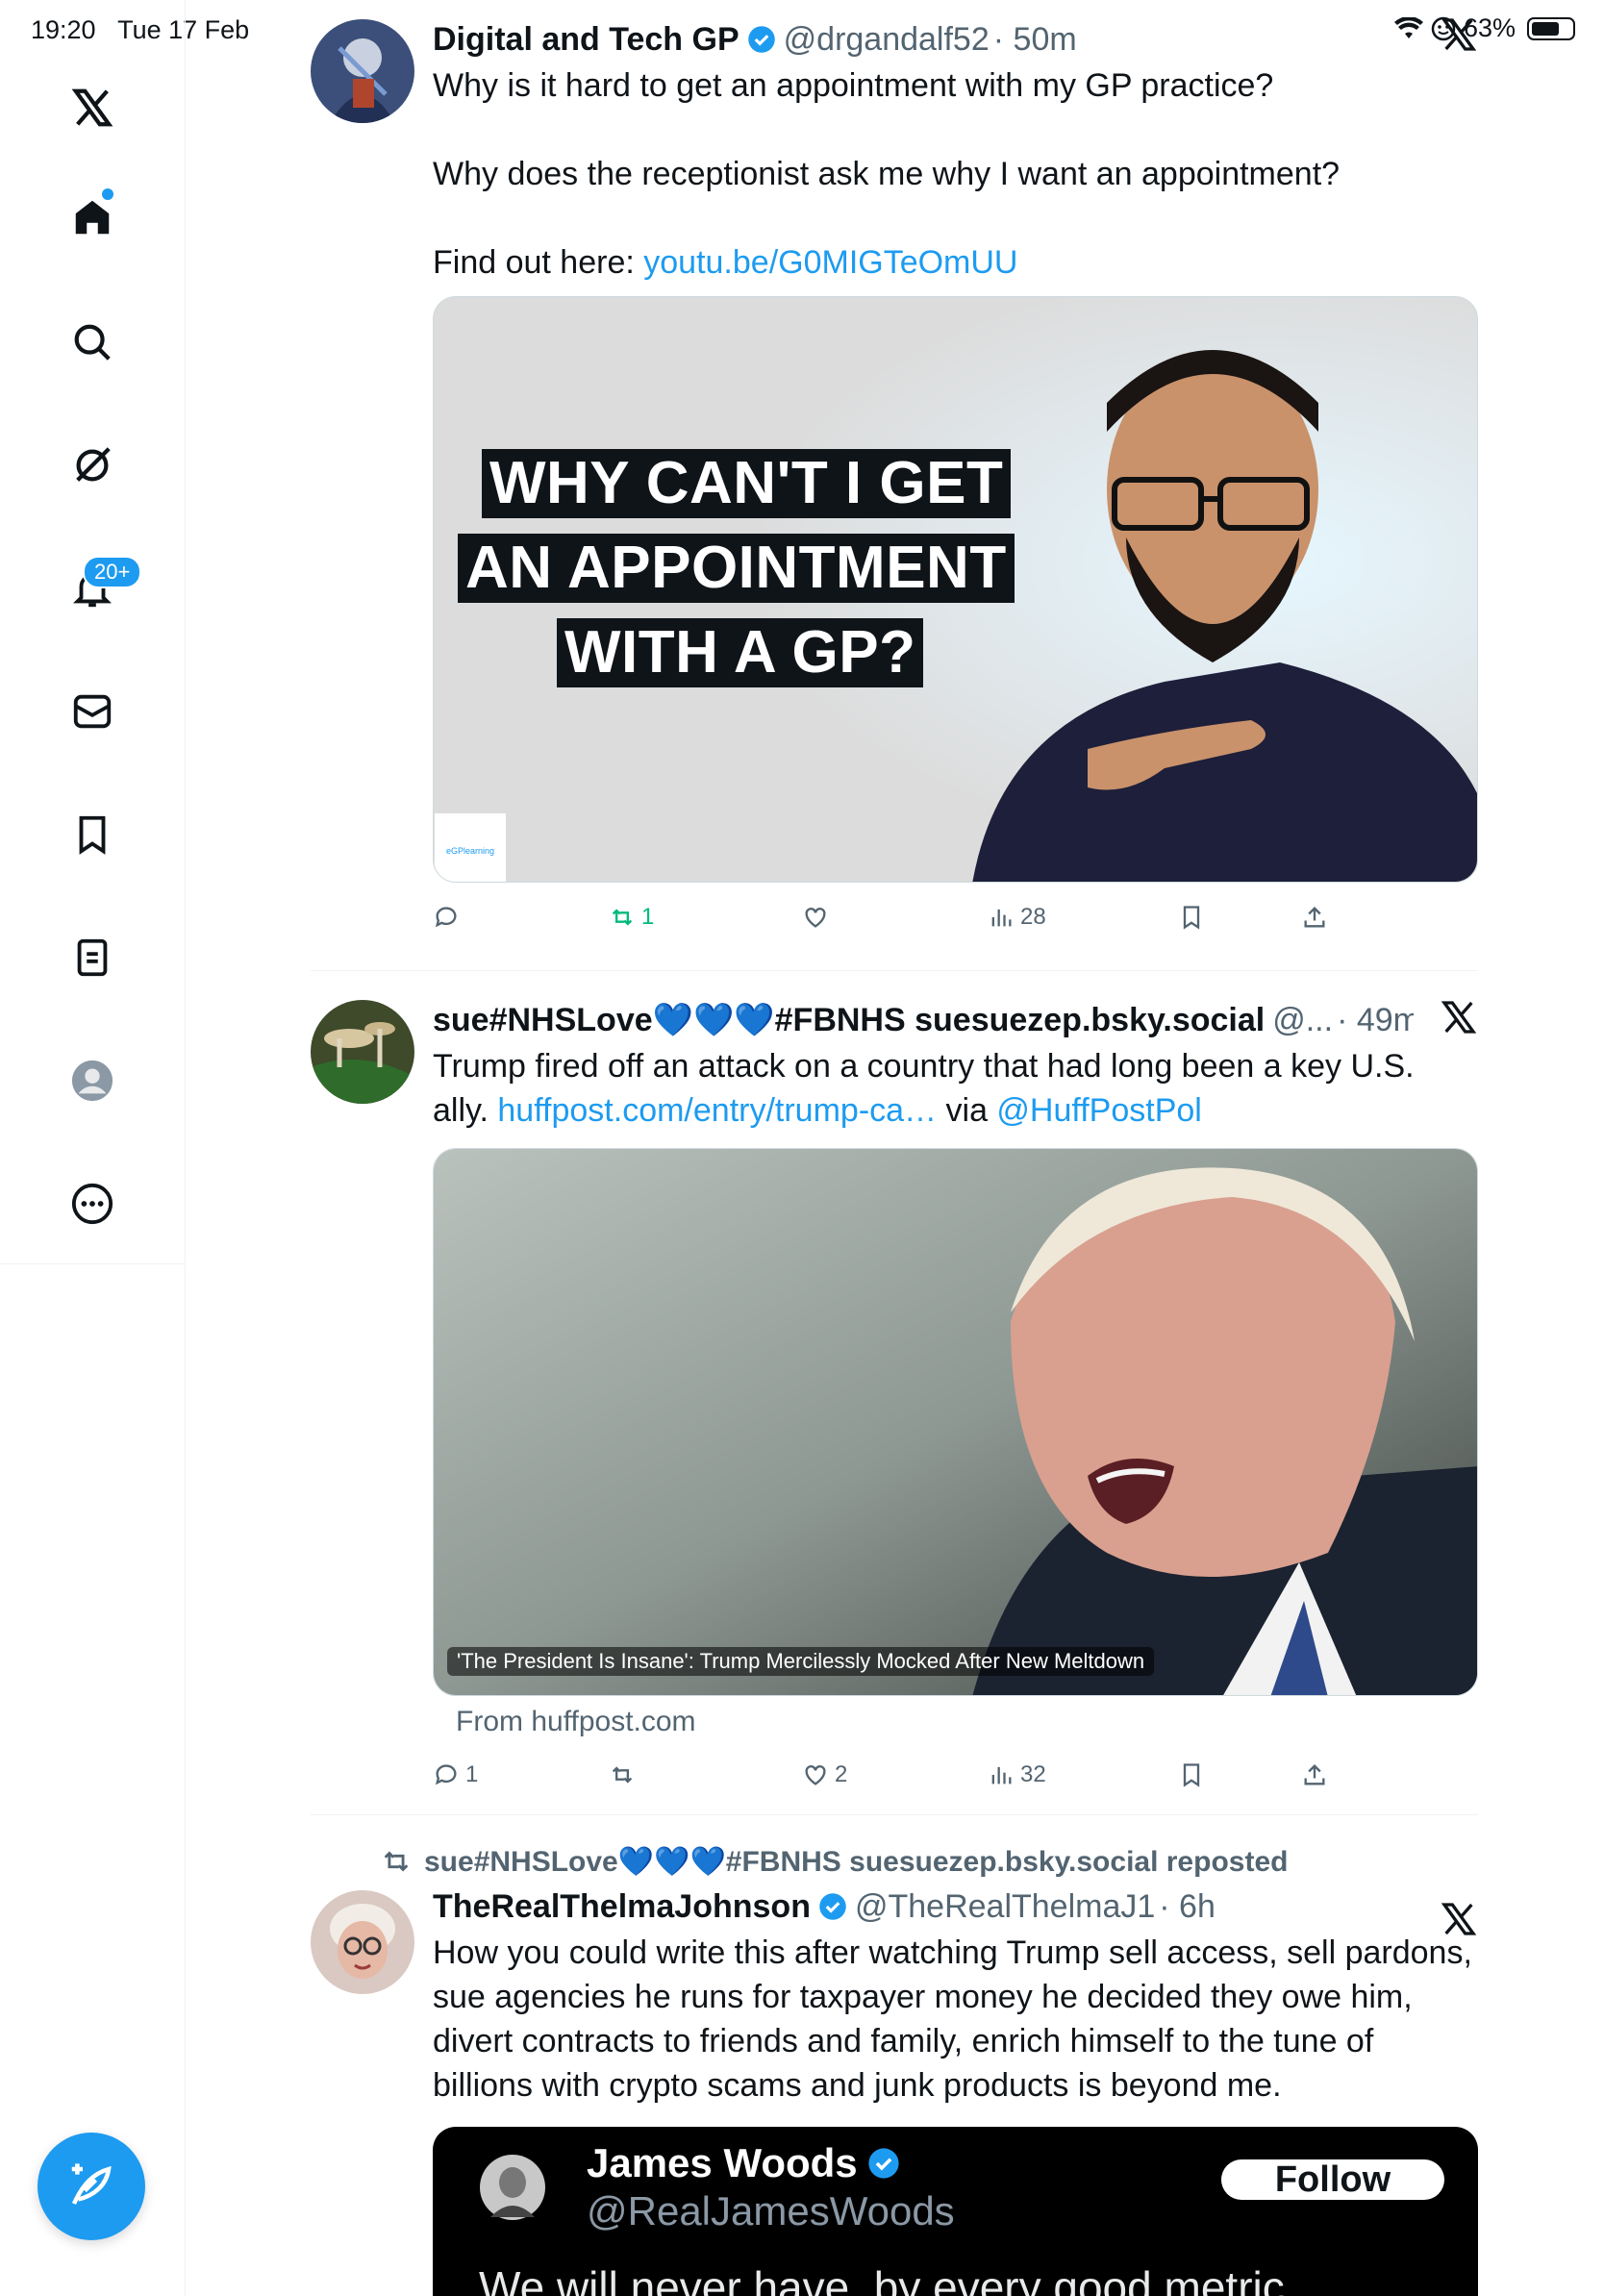 The image size is (1604, 2296). Describe the element at coordinates (895, 1774) in the screenshot. I see `like-button: 2` at that location.